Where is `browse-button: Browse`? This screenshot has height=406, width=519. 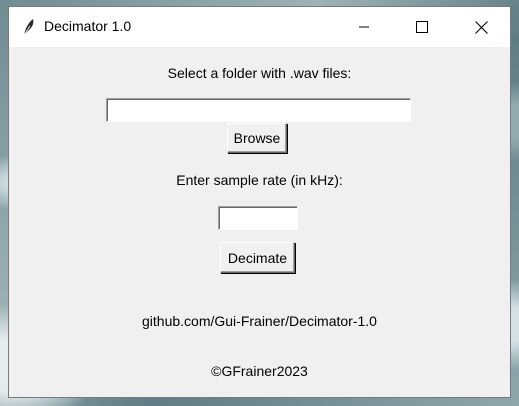
browse-button: Browse is located at coordinates (257, 138).